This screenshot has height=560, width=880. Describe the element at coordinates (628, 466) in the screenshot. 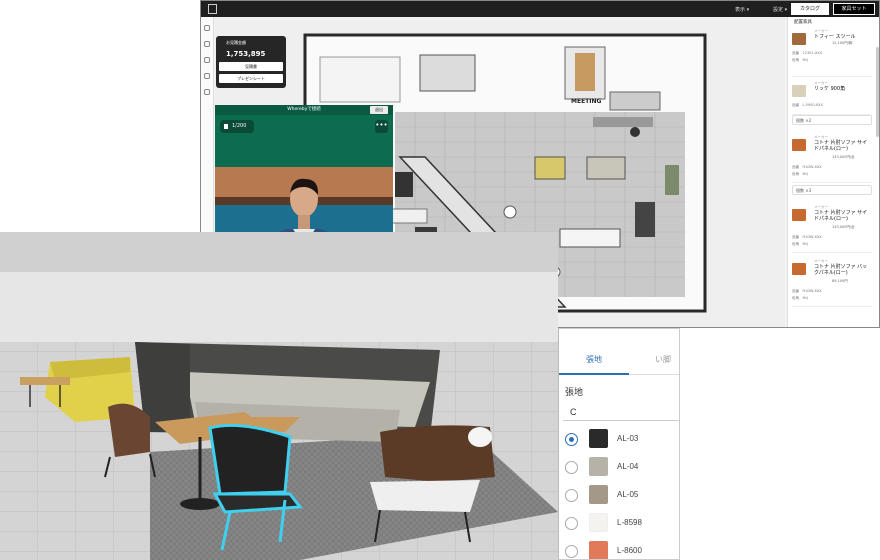

I see `swatch-label: AL-04` at that location.